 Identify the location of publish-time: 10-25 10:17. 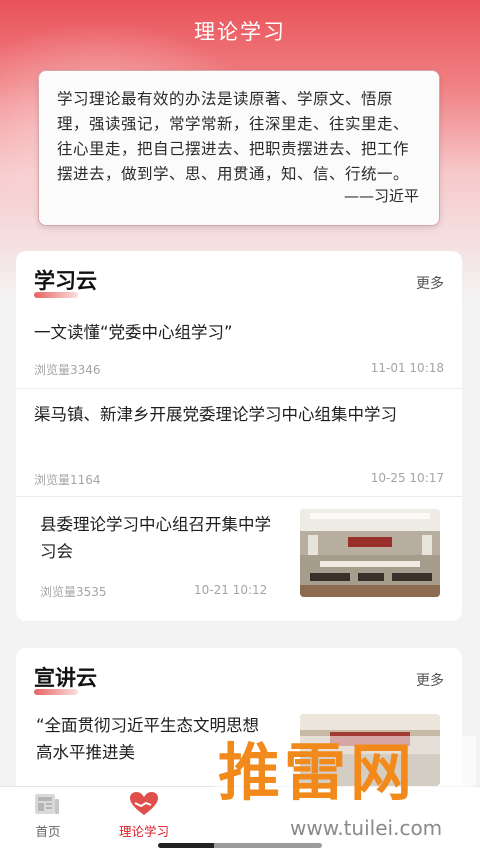
(407, 478).